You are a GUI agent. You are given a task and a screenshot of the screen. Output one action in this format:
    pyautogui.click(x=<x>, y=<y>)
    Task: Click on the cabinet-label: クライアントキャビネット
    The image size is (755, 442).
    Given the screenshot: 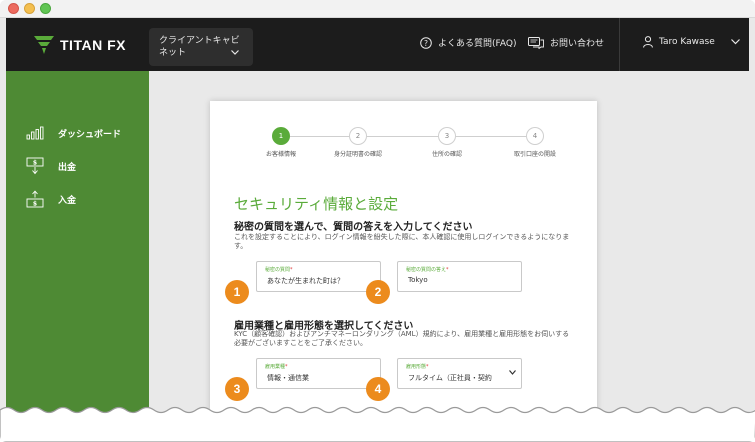 What is the action you would take?
    pyautogui.click(x=199, y=47)
    